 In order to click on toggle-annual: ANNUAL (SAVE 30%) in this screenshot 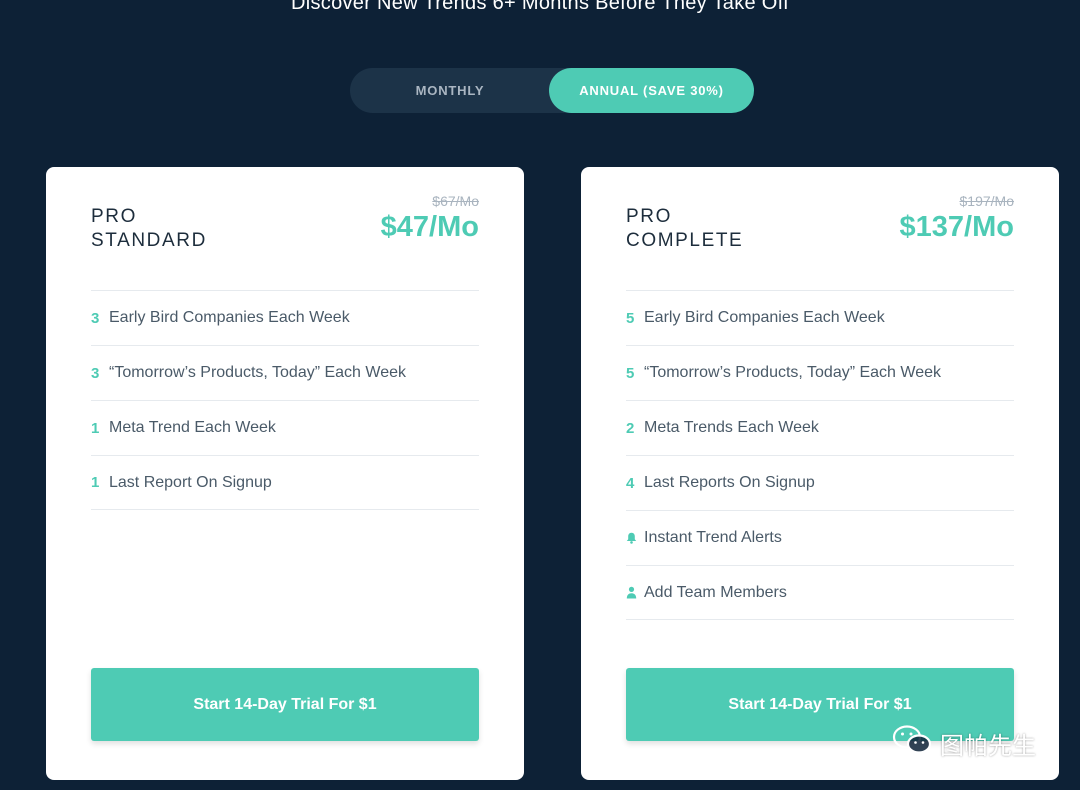, I will do `click(651, 90)`.